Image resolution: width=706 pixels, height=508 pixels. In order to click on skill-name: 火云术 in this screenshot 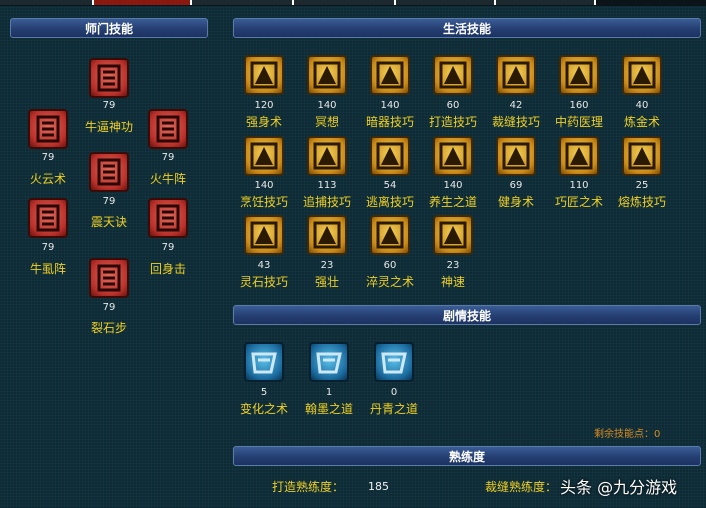, I will do `click(47, 179)`.